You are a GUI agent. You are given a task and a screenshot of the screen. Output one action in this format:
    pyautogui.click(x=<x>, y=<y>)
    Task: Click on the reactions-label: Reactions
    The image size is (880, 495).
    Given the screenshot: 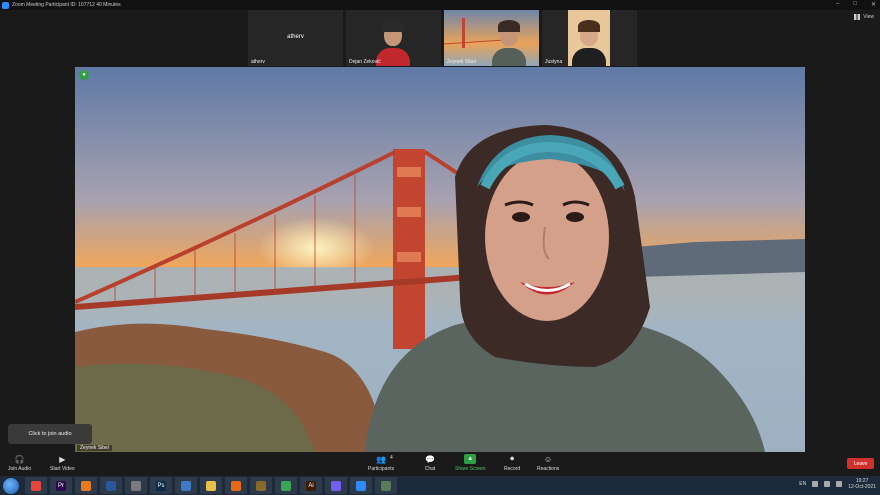 What is the action you would take?
    pyautogui.click(x=548, y=469)
    